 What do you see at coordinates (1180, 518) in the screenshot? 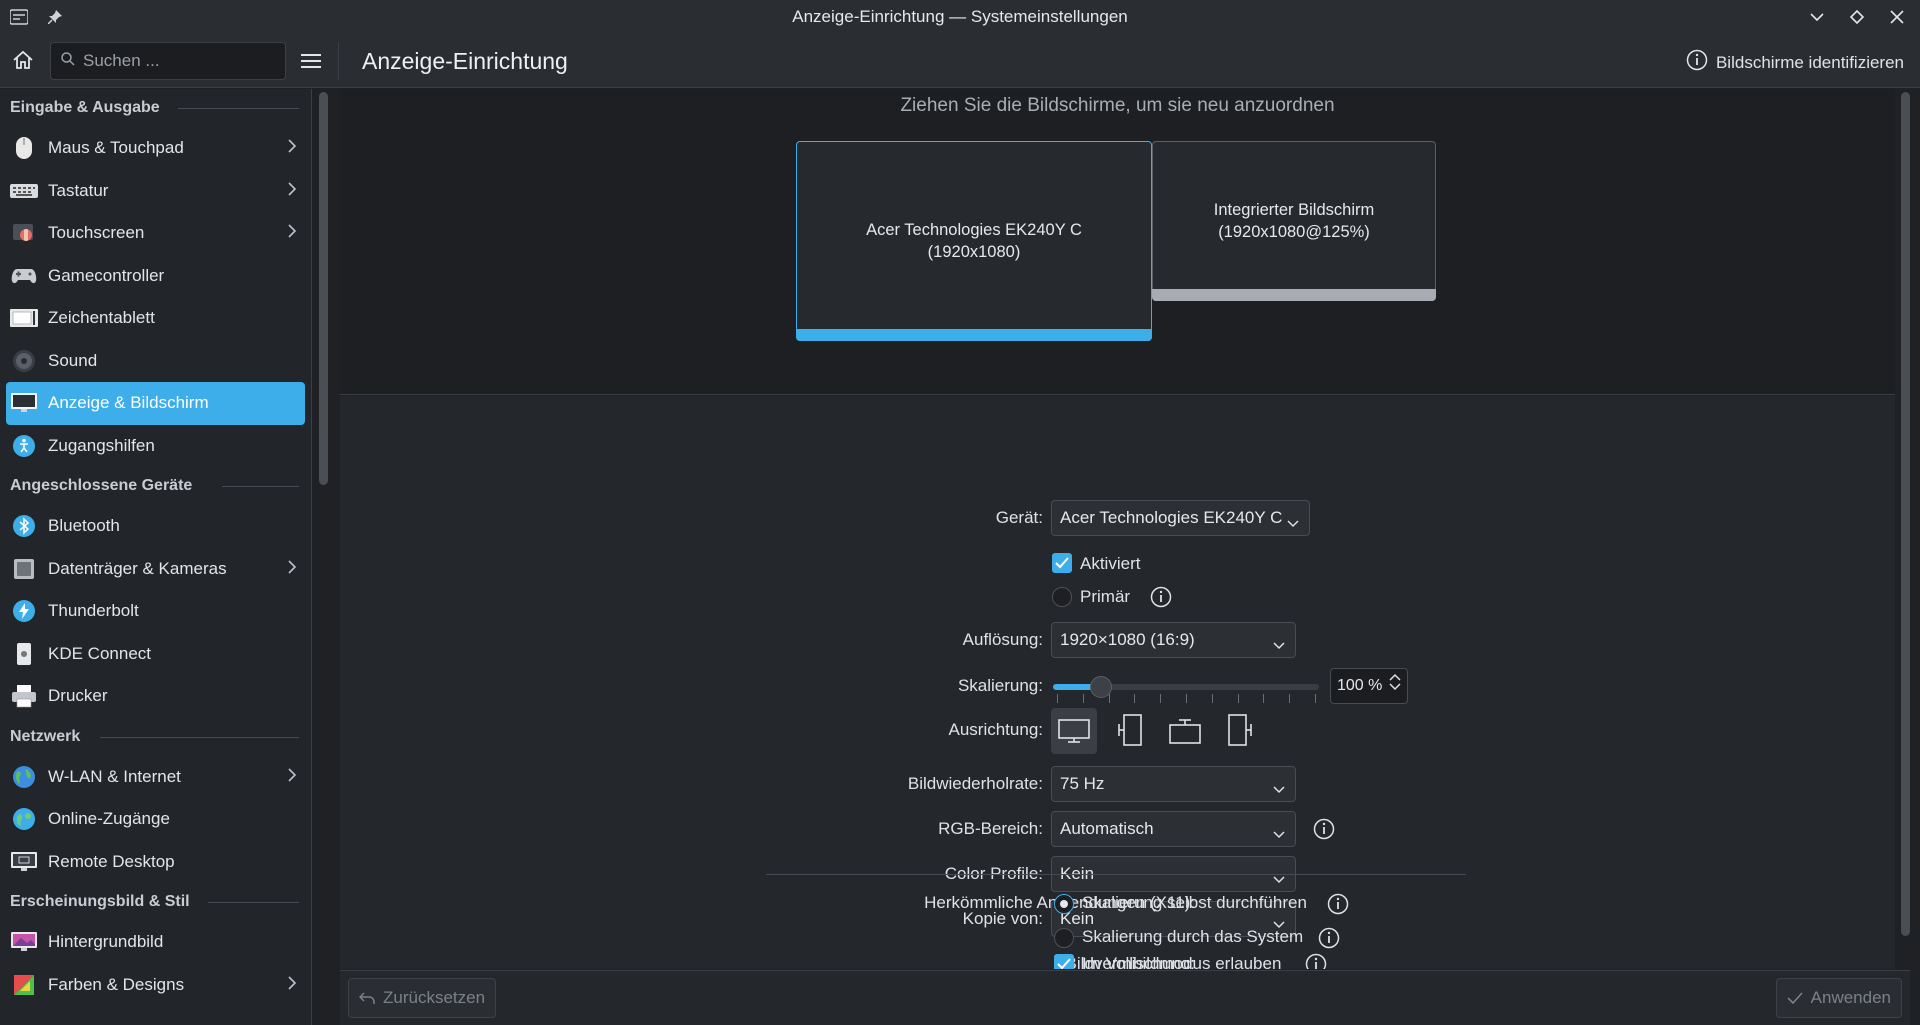
I see `device-select: Acer Technologies EK240Y C` at bounding box center [1180, 518].